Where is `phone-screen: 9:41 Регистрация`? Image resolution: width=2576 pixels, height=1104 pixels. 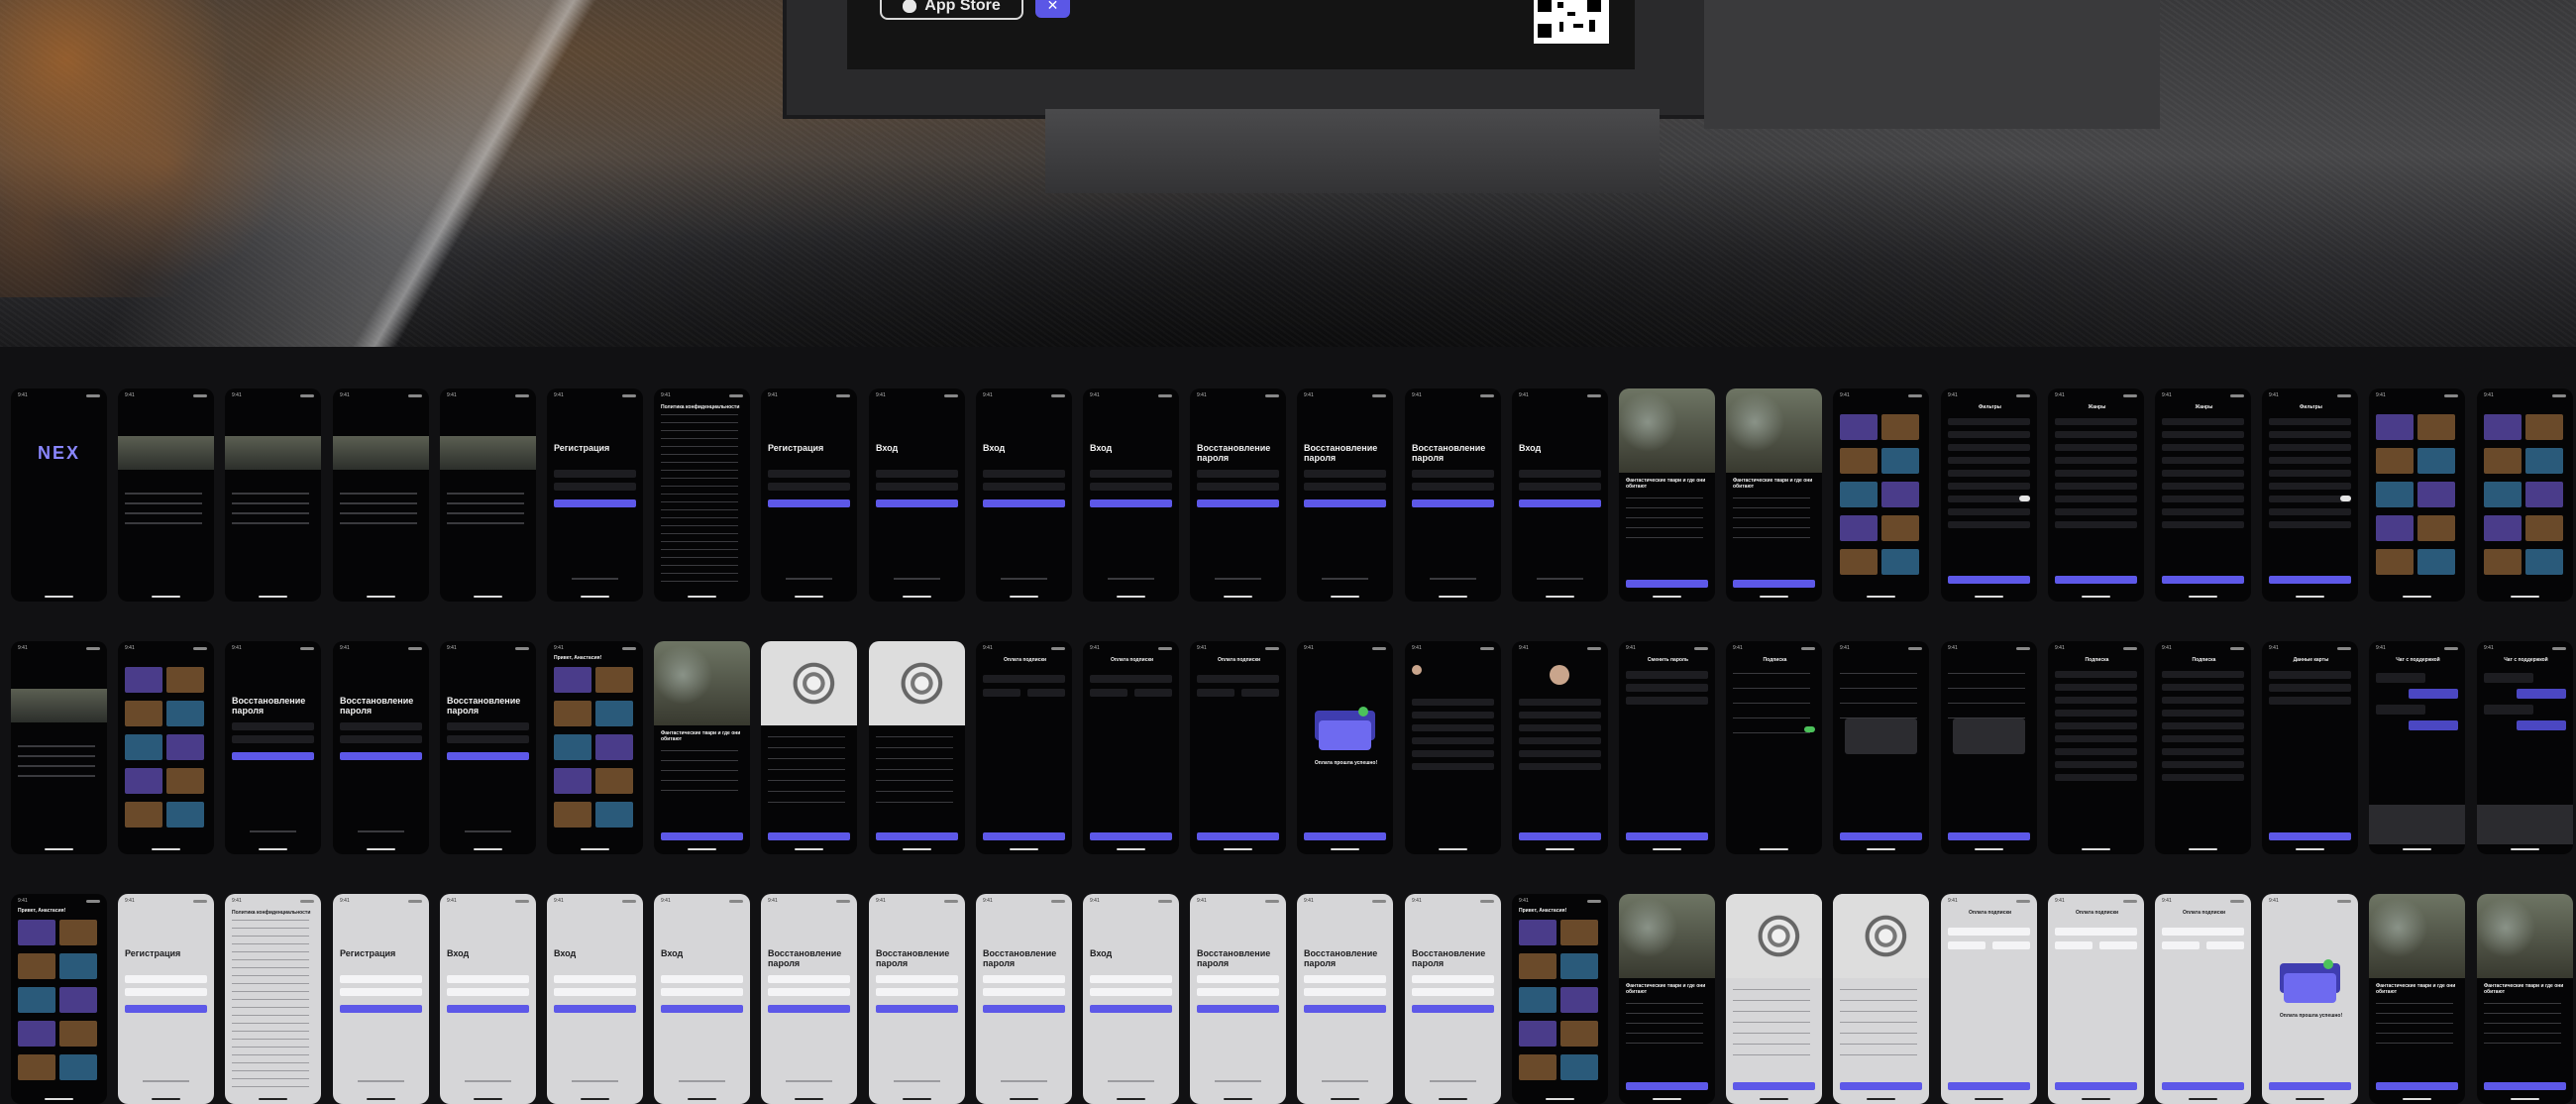
phone-screen: 9:41 Регистрация is located at coordinates (381, 999).